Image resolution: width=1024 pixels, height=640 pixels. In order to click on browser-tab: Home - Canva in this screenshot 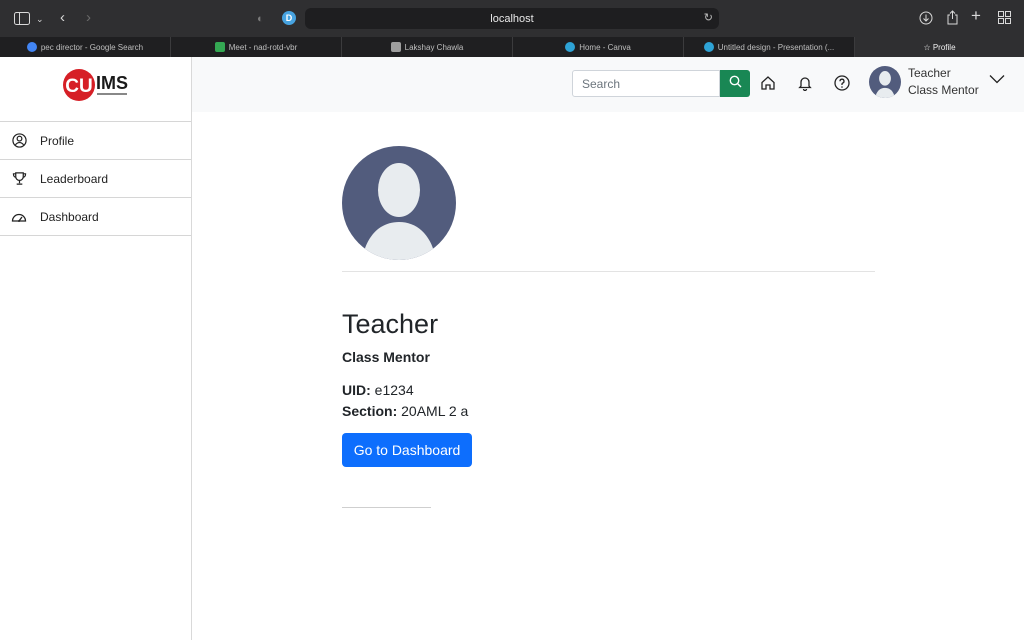, I will do `click(598, 47)`.